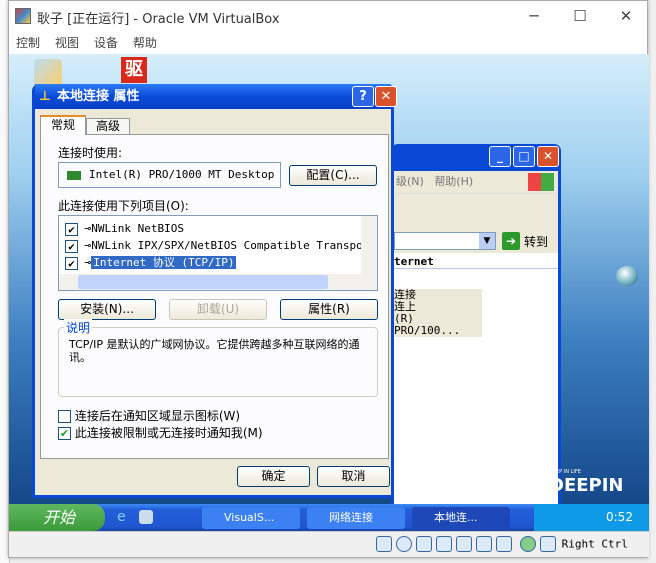 Image resolution: width=656 pixels, height=563 pixels. What do you see at coordinates (146, 517) in the screenshot?
I see `quicklaunch-icon` at bounding box center [146, 517].